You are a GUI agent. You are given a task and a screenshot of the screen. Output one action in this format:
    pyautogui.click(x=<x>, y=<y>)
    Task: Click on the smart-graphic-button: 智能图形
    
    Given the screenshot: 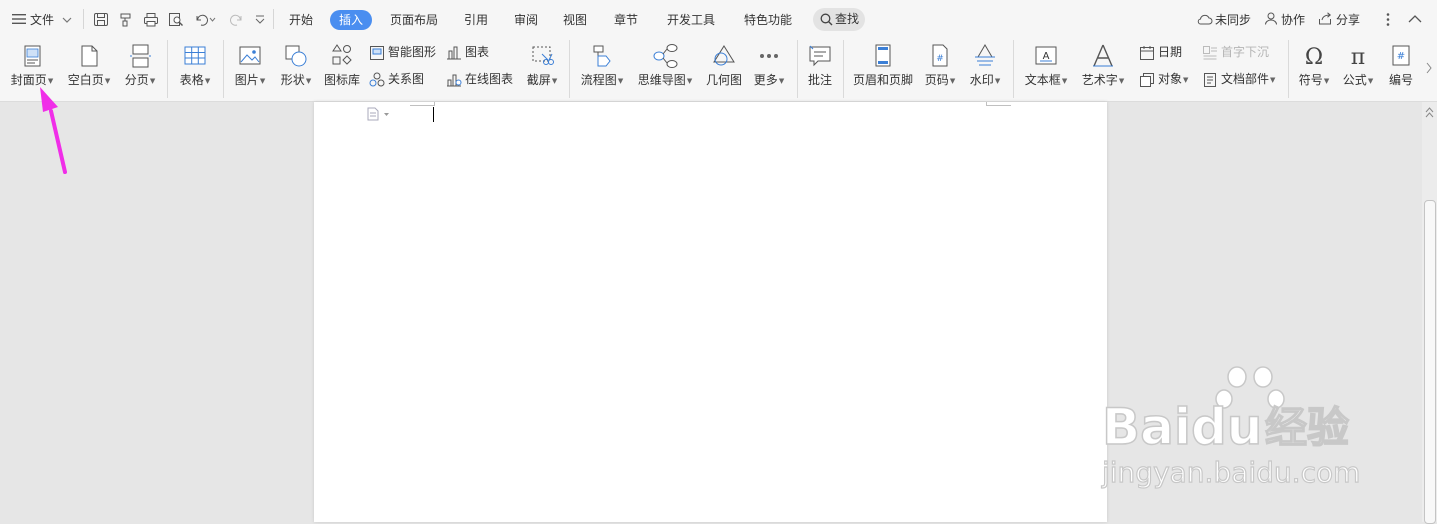 What is the action you would take?
    pyautogui.click(x=402, y=52)
    